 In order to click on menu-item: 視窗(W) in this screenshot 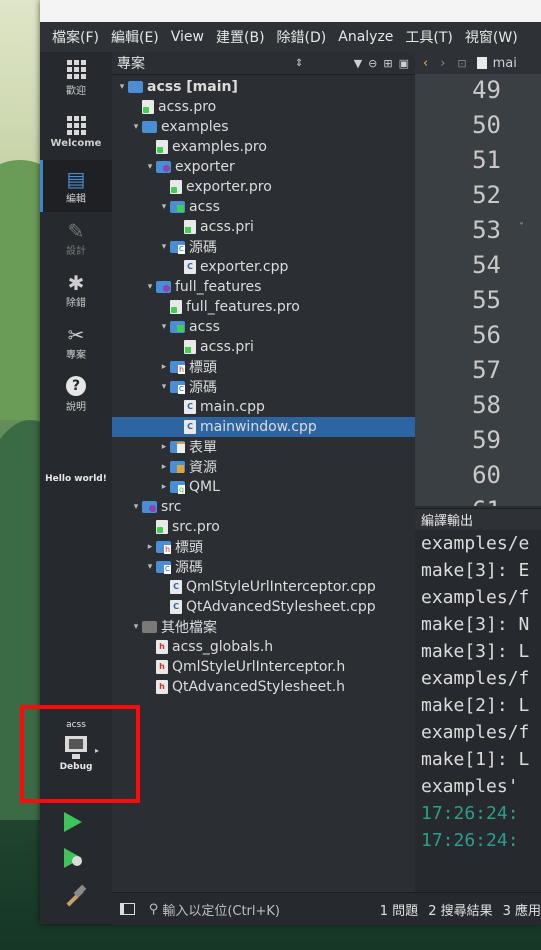, I will do `click(491, 37)`.